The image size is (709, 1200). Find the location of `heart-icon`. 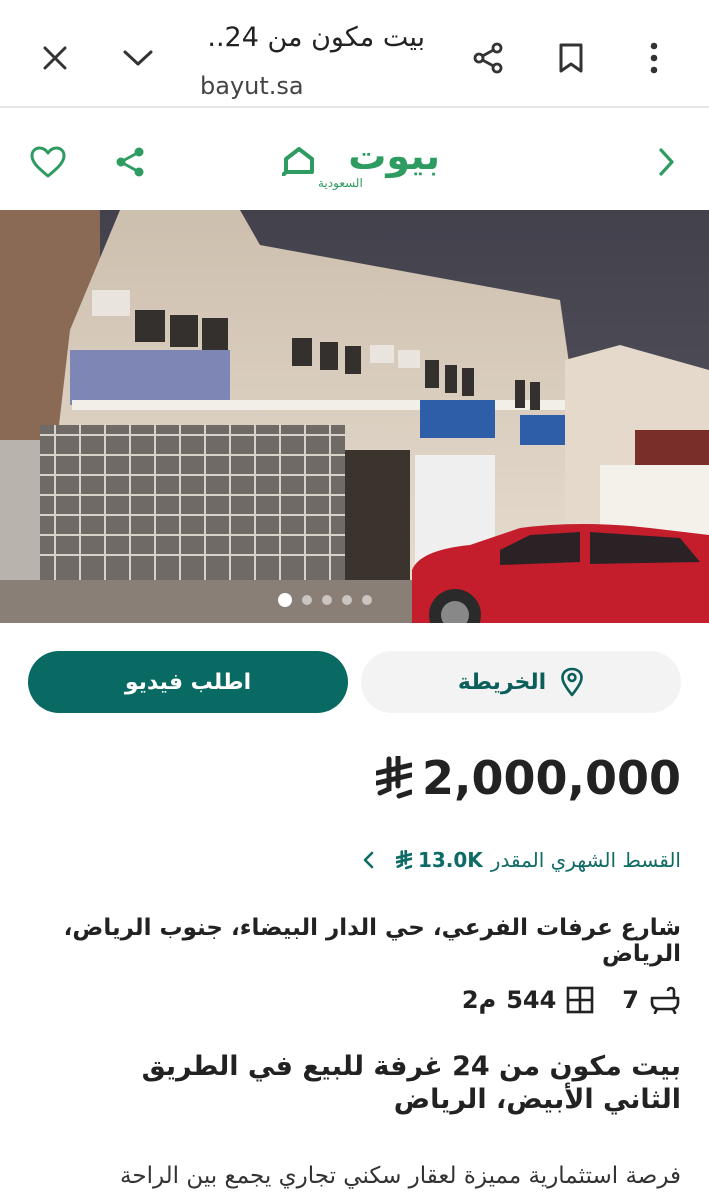

heart-icon is located at coordinates (48, 162).